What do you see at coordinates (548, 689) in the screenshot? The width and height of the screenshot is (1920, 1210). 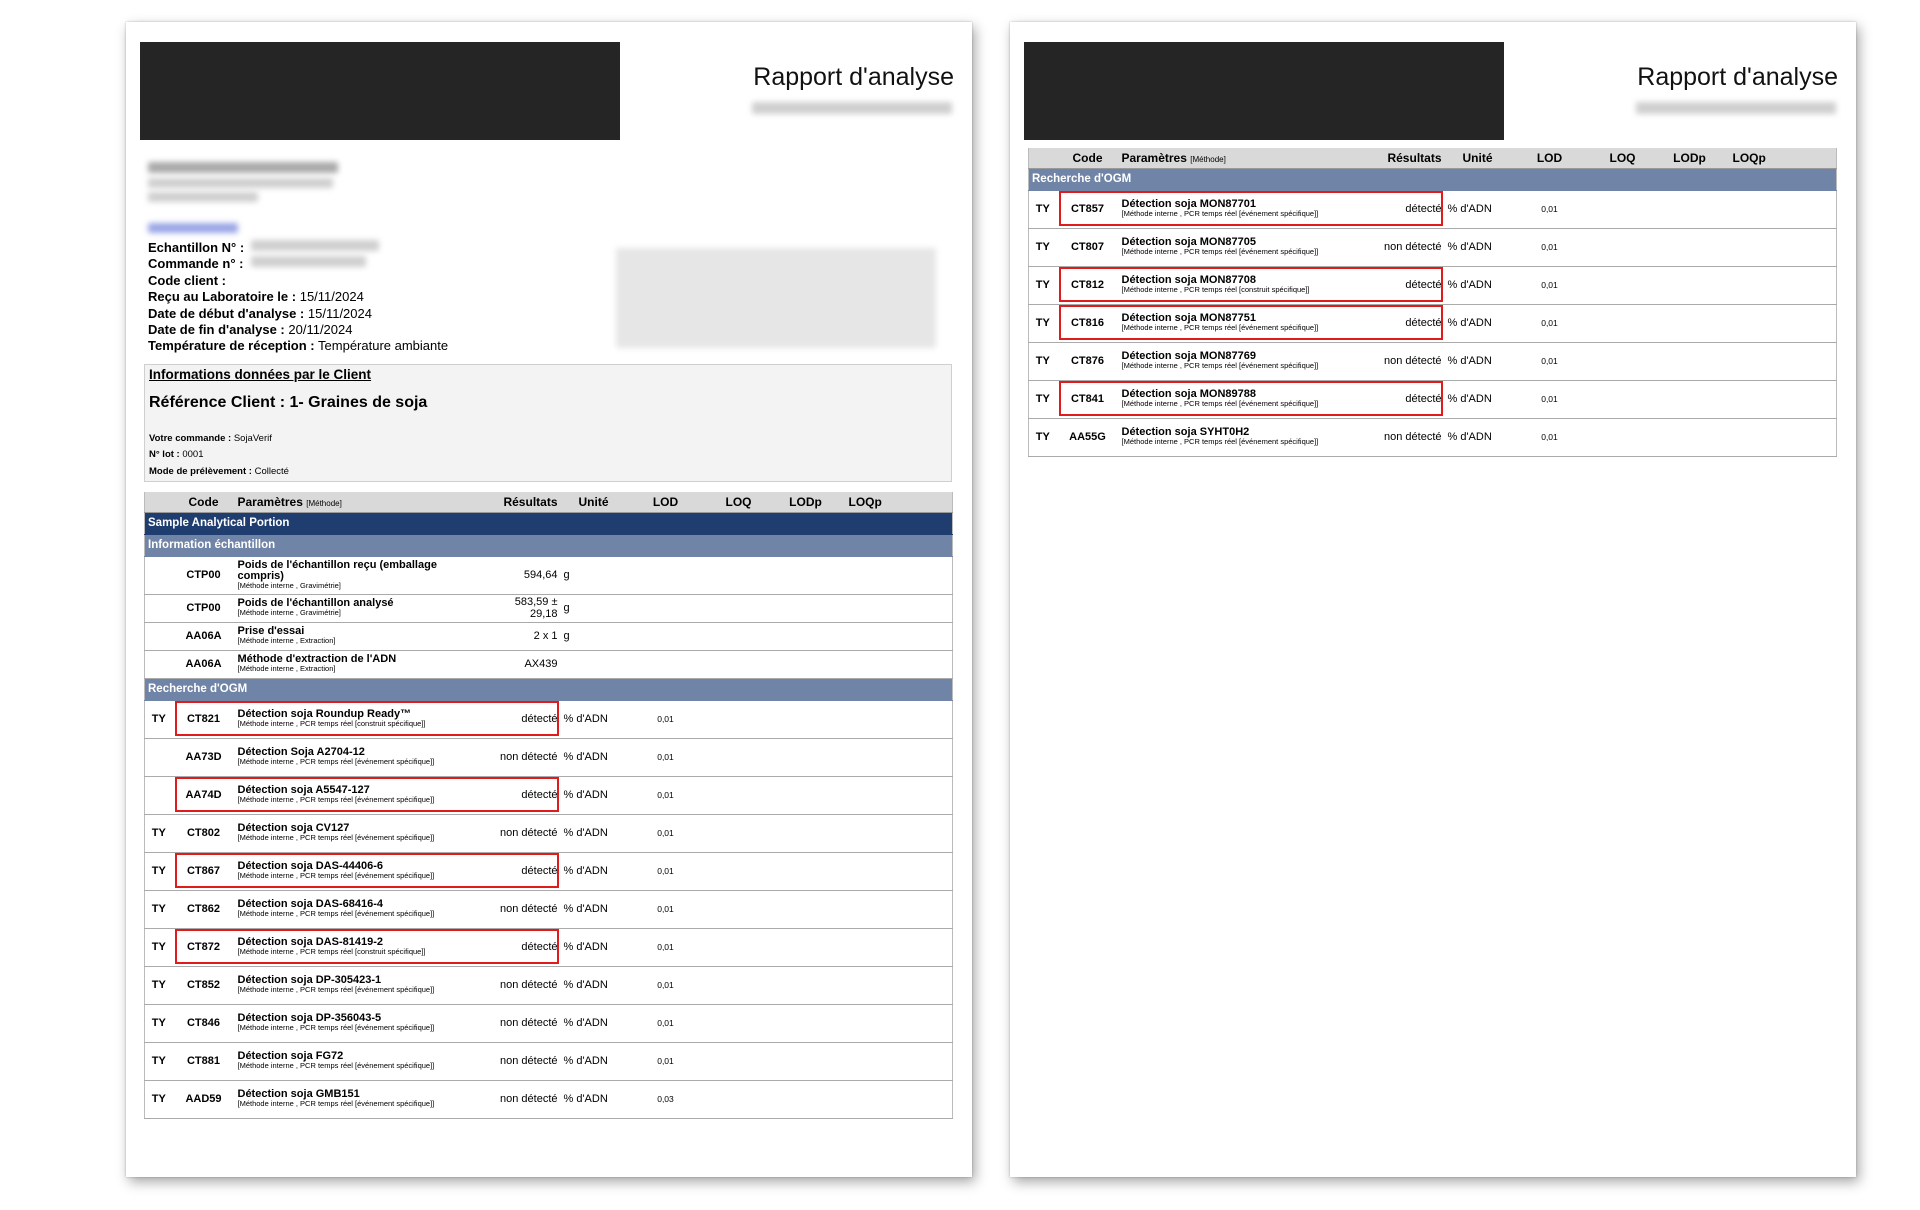 I see `subsection-recherche-ogm: Recherche d'OGM` at bounding box center [548, 689].